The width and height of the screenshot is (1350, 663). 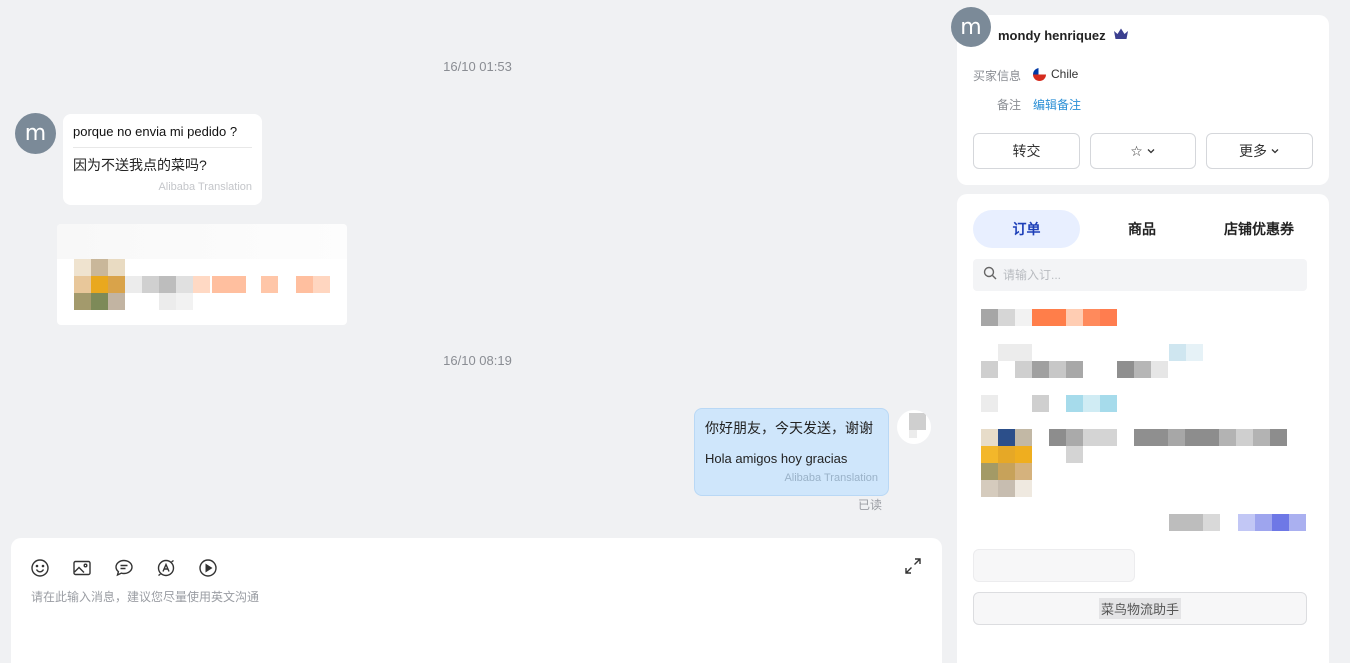 I want to click on buyer-country: Chile, so click(x=1065, y=74).